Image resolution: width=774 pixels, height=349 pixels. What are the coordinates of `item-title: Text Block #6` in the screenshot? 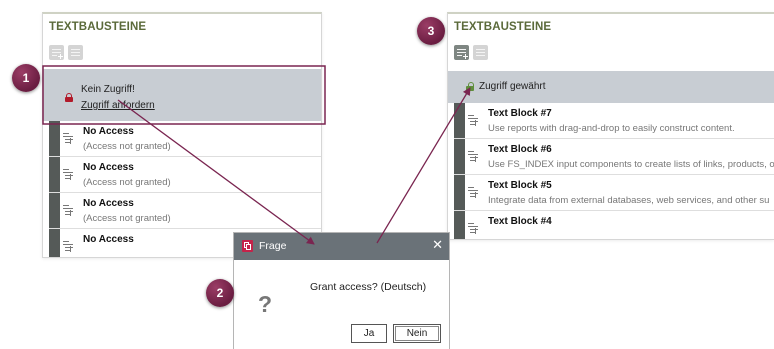 It's located at (520, 149).